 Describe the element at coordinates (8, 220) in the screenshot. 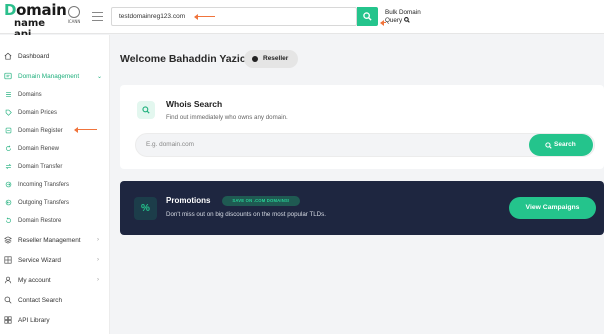

I see `restore-icon` at that location.